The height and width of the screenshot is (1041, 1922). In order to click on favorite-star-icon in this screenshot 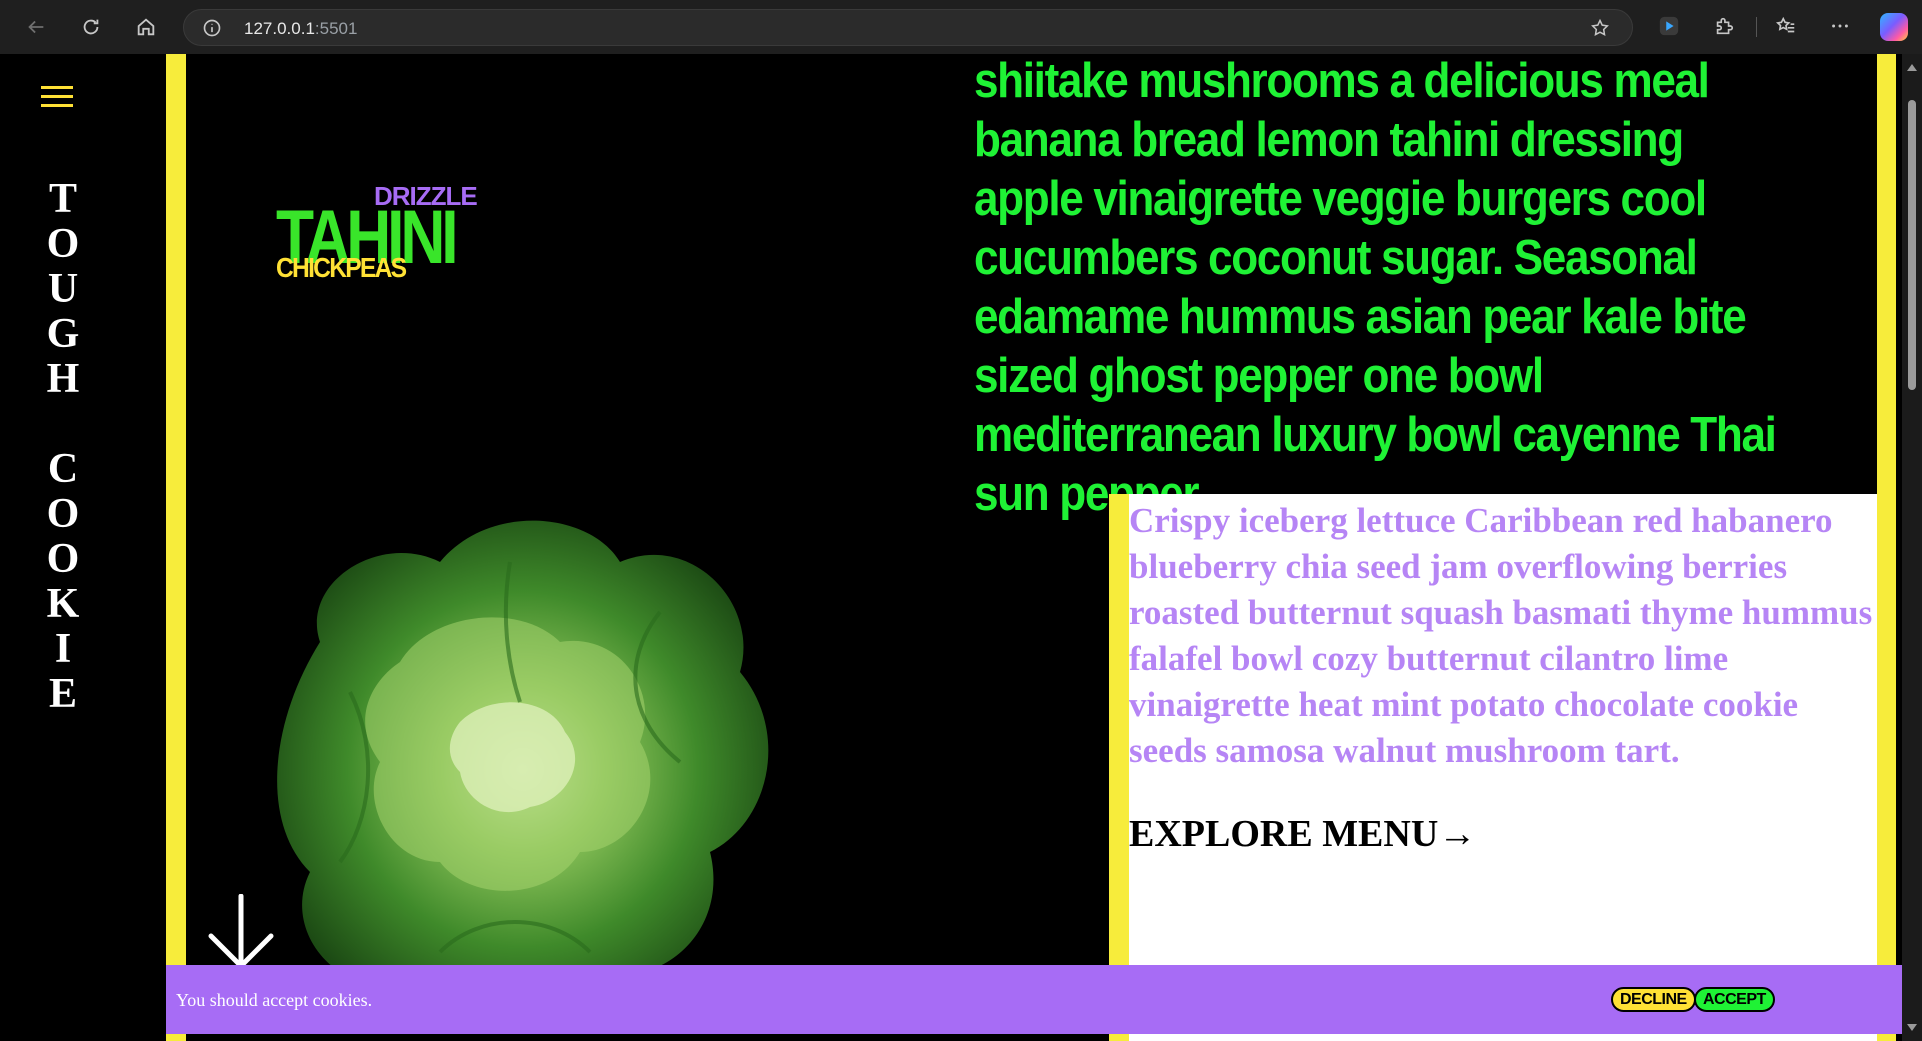, I will do `click(1600, 28)`.